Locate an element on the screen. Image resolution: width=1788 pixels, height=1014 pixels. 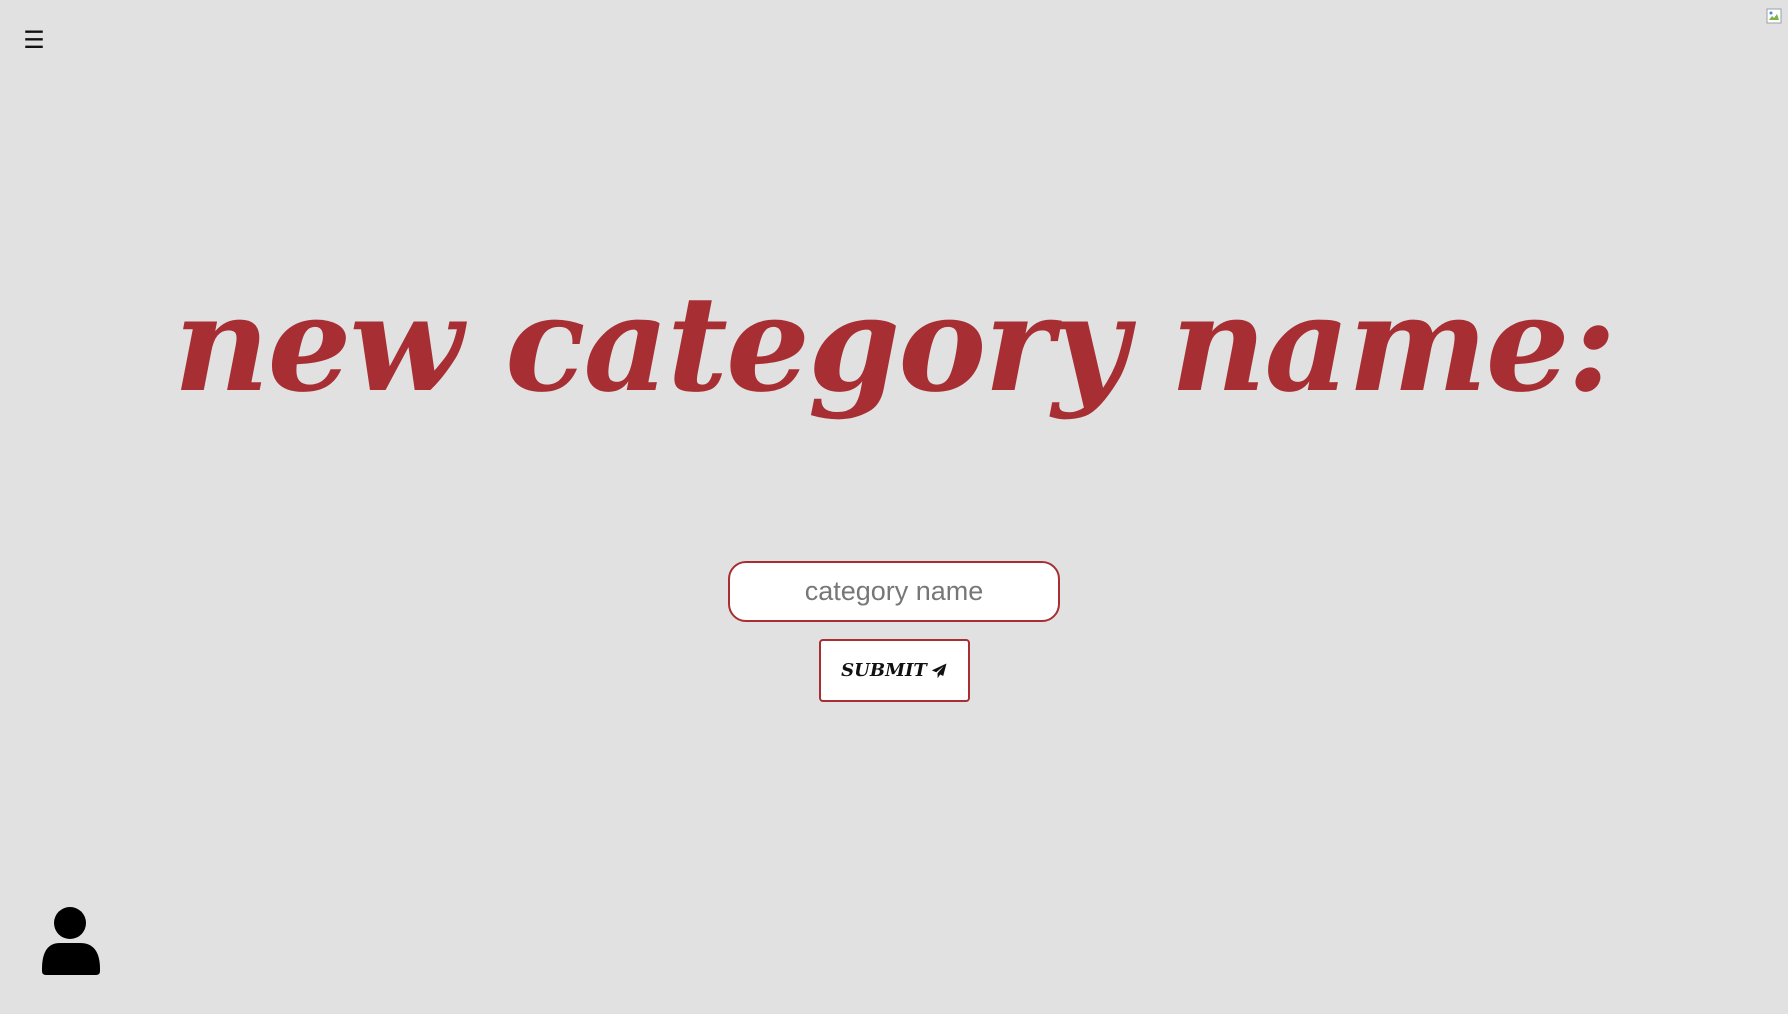
paper-plane-icon is located at coordinates (939, 670).